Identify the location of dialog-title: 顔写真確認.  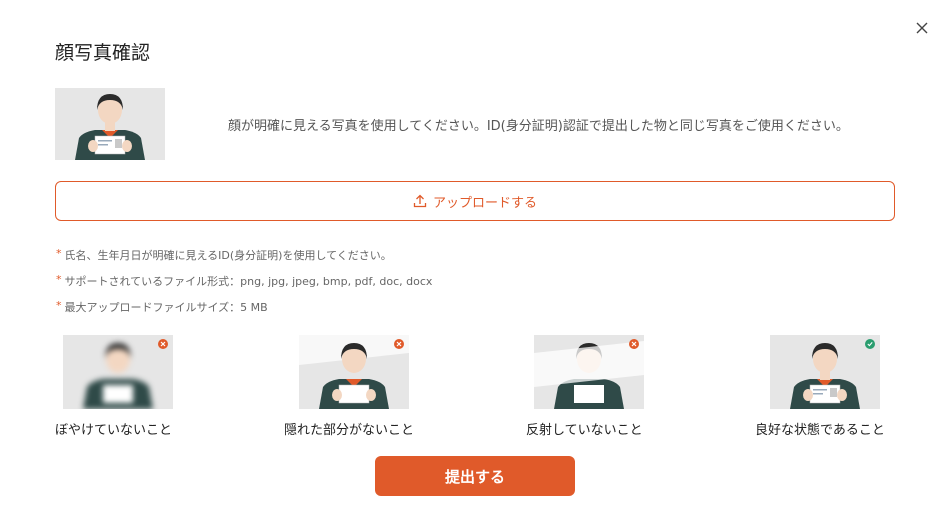
(103, 53).